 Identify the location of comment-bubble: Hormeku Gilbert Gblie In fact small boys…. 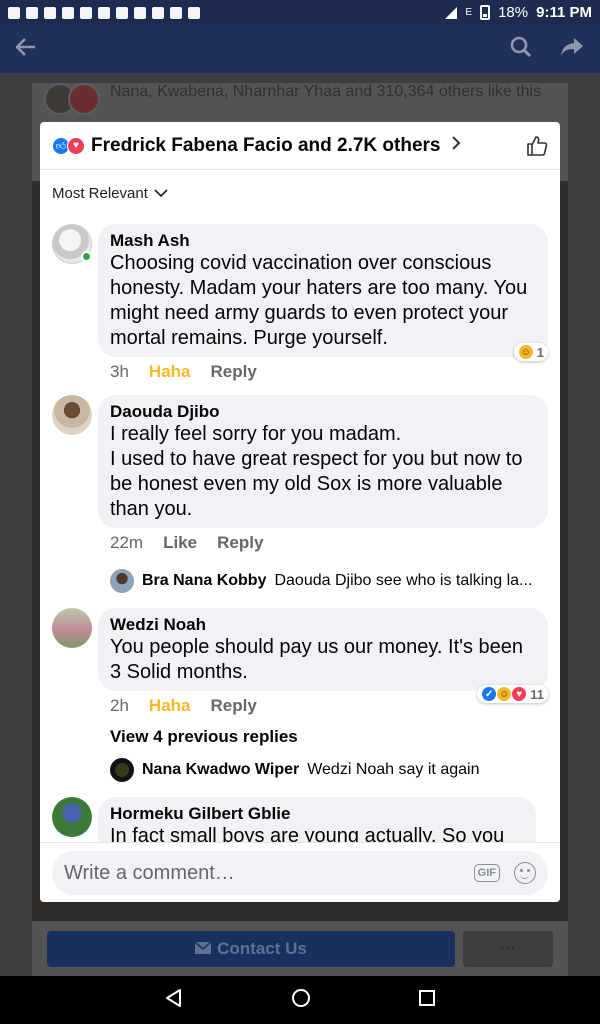
(317, 819).